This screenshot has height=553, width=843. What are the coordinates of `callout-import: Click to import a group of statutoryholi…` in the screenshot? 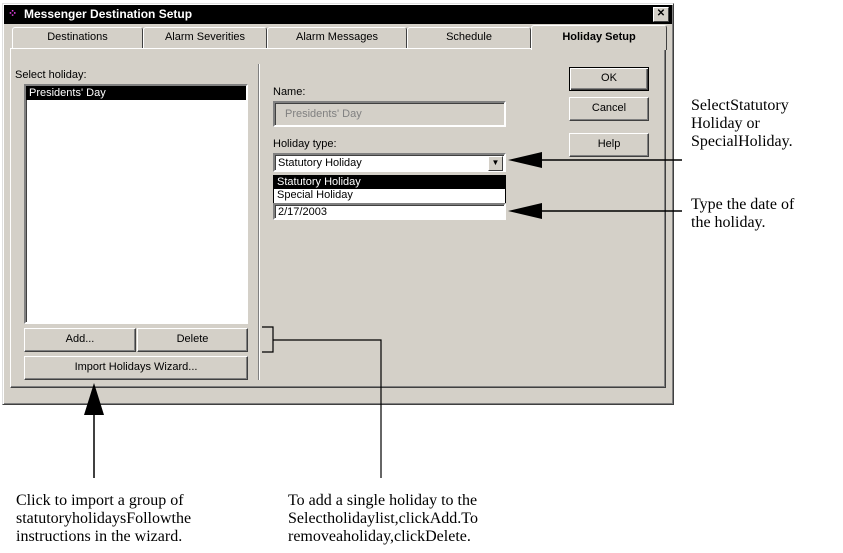 It's located at (103, 519).